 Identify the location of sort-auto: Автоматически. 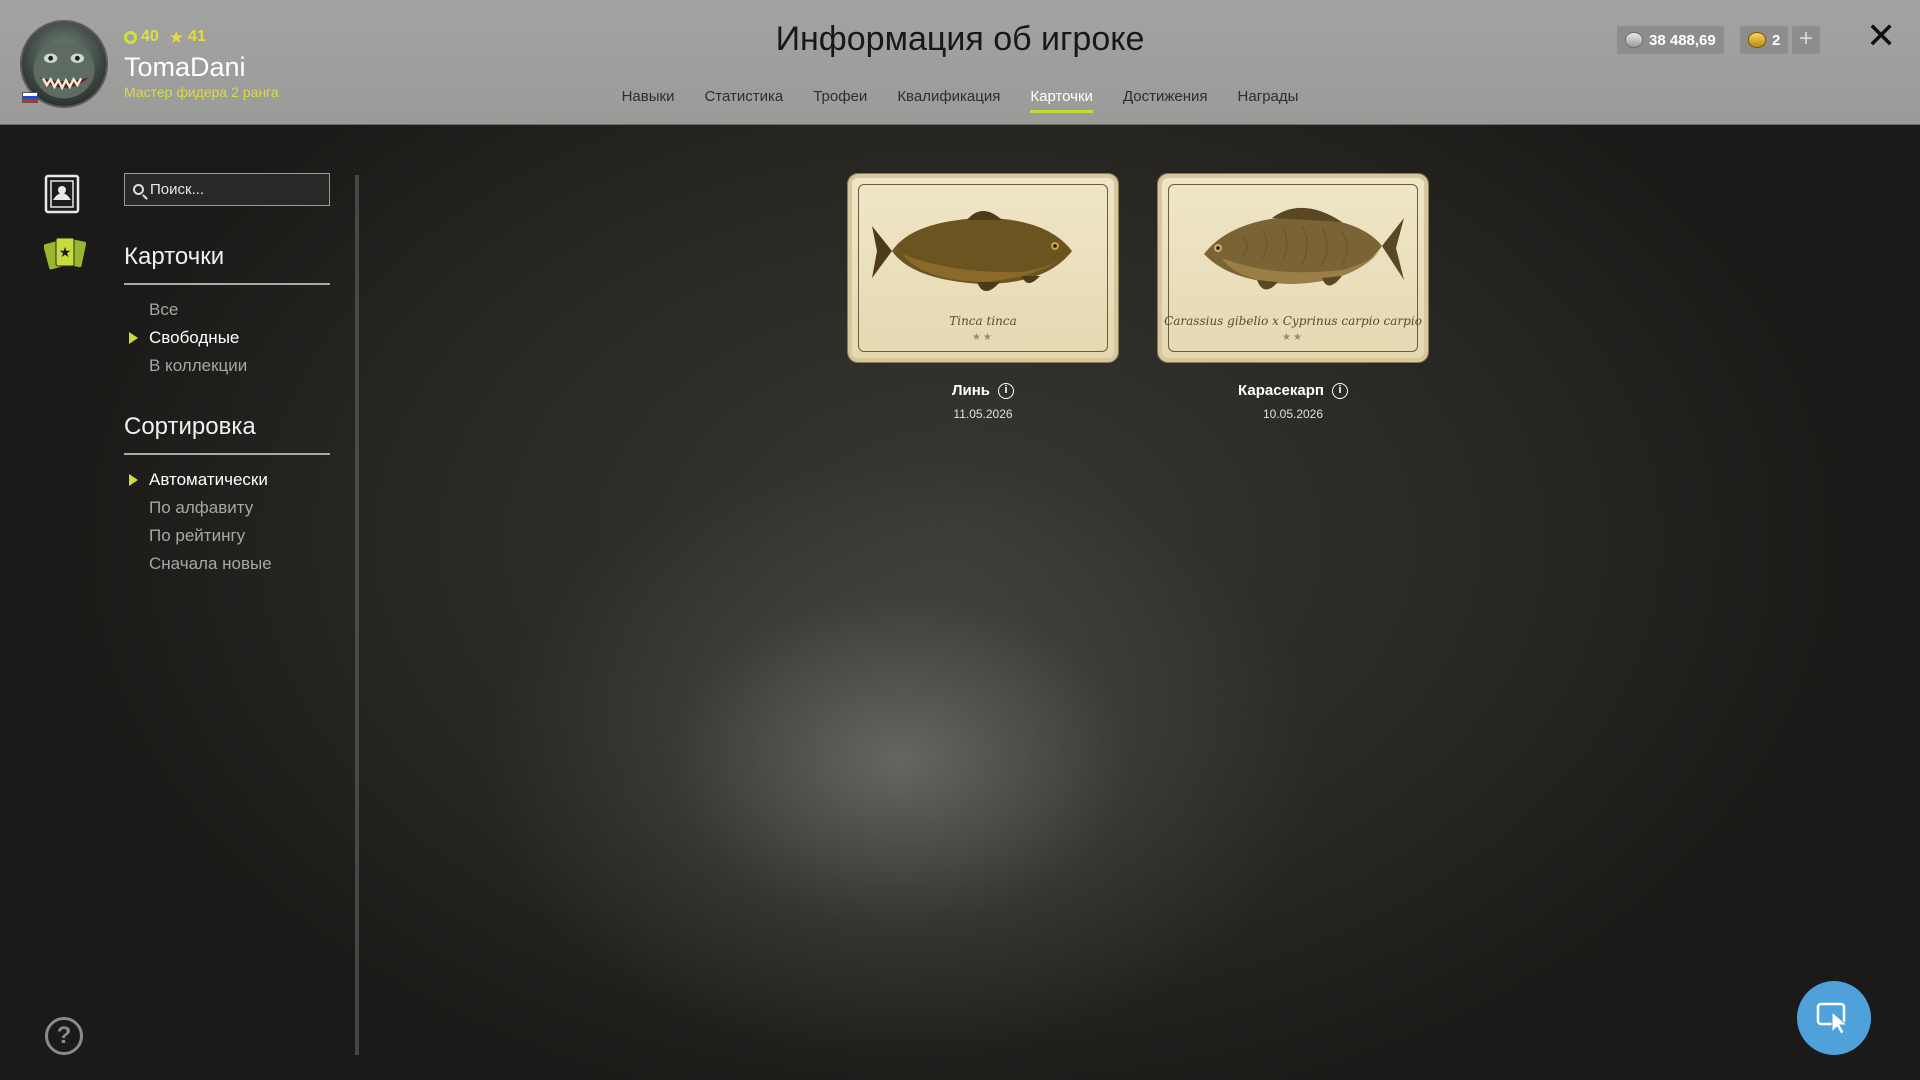
(200, 480).